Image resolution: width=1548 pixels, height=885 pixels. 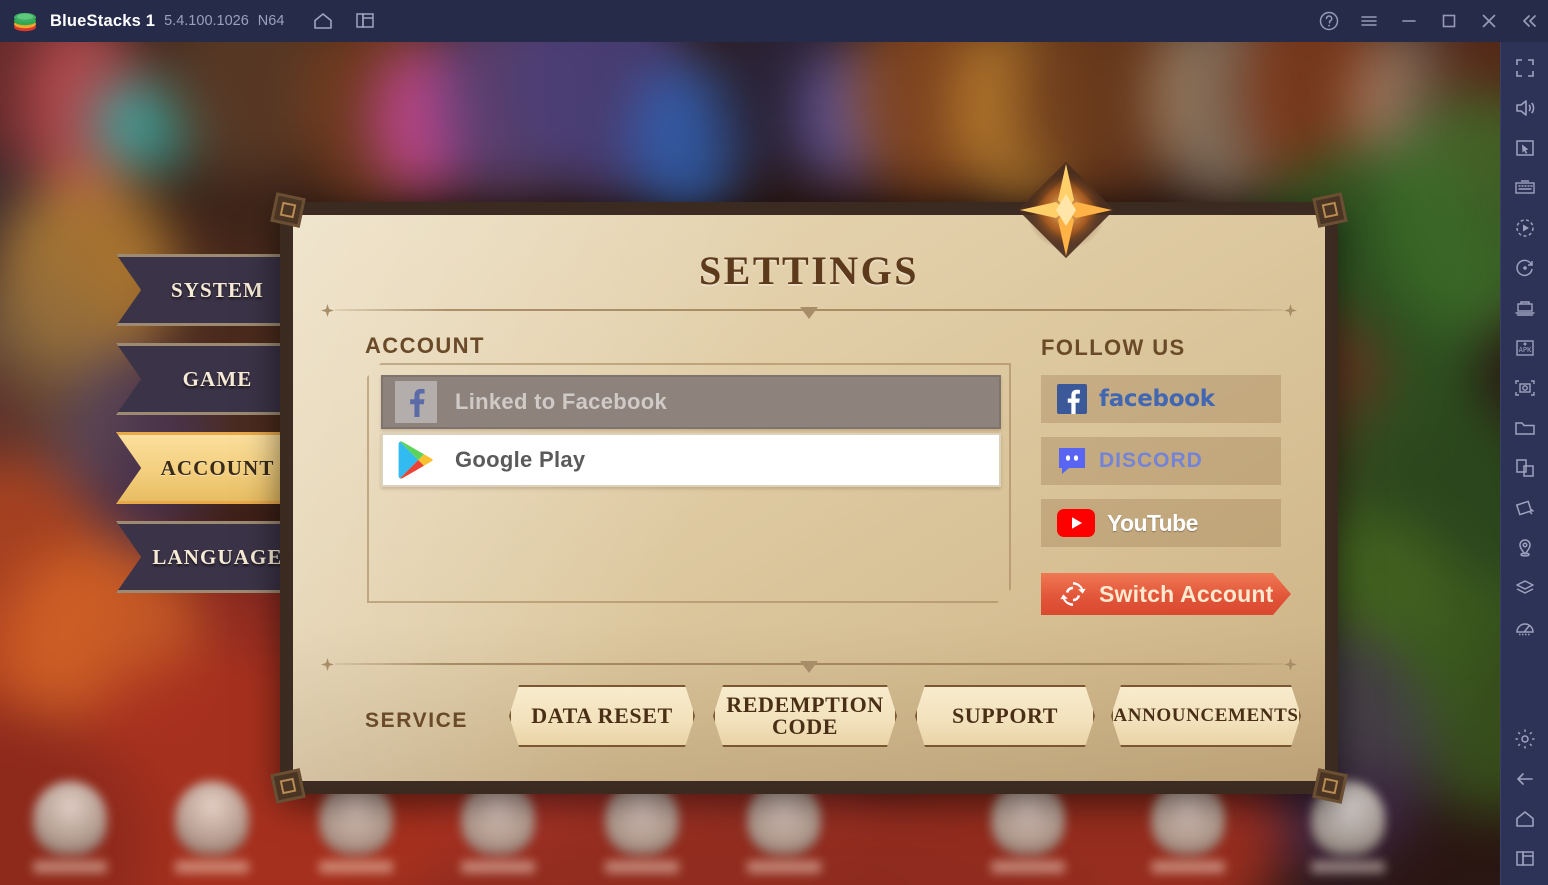 What do you see at coordinates (1152, 522) in the screenshot?
I see `social-label: YouTube` at bounding box center [1152, 522].